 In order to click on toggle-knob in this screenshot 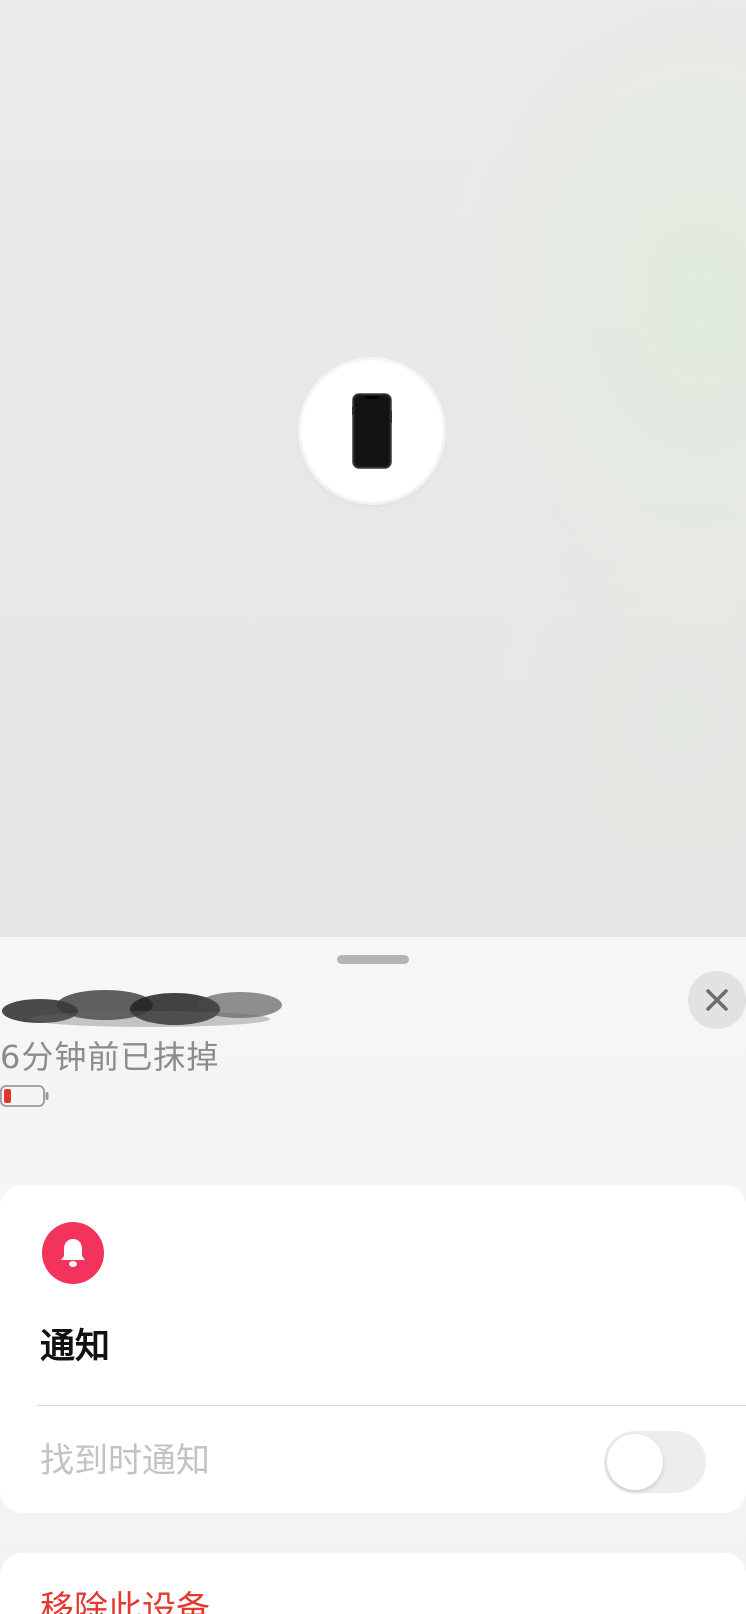, I will do `click(635, 1462)`.